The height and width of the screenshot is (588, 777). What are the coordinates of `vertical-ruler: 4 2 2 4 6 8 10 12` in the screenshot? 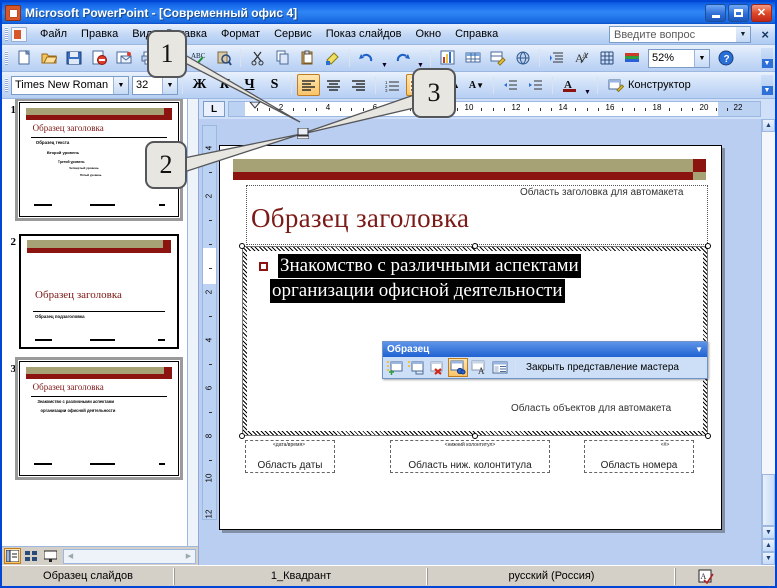 It's located at (209, 322).